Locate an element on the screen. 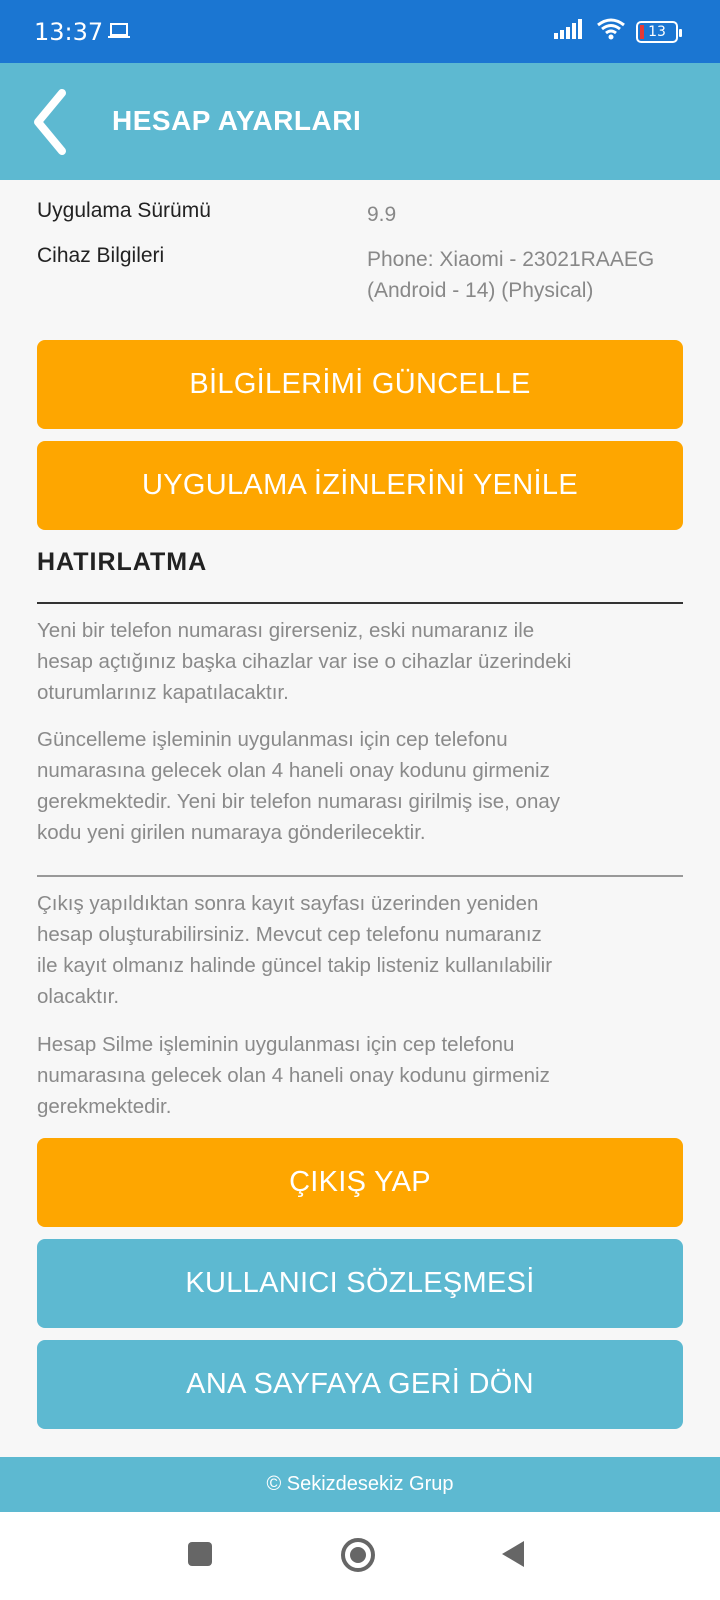 The width and height of the screenshot is (720, 1600). system-nav-bar is located at coordinates (360, 1556).